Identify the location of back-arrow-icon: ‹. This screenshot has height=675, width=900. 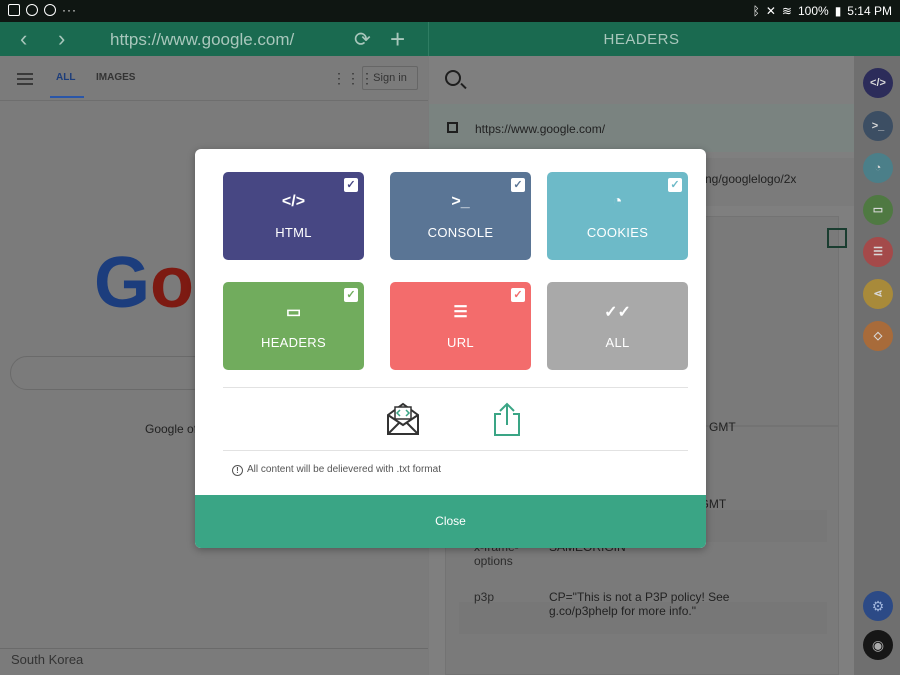
(23, 39).